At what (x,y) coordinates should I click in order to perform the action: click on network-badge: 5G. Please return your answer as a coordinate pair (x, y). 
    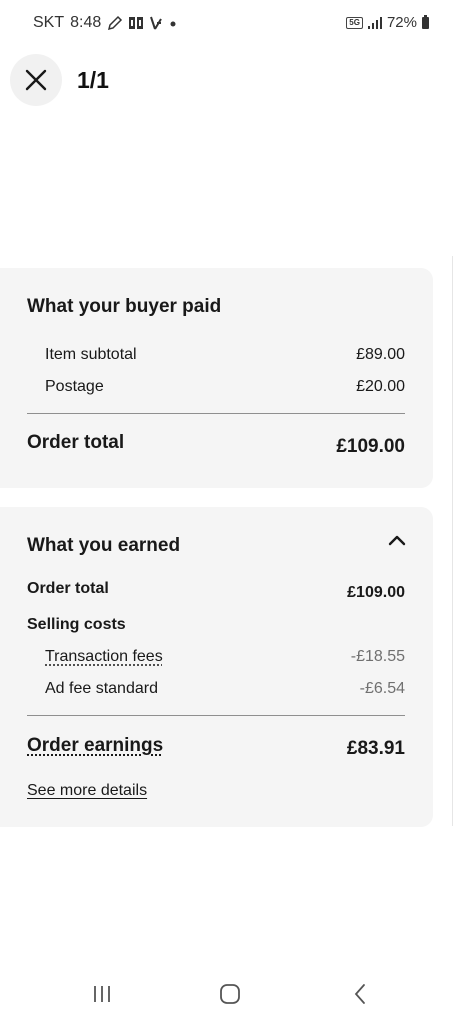
    Looking at the image, I should click on (354, 22).